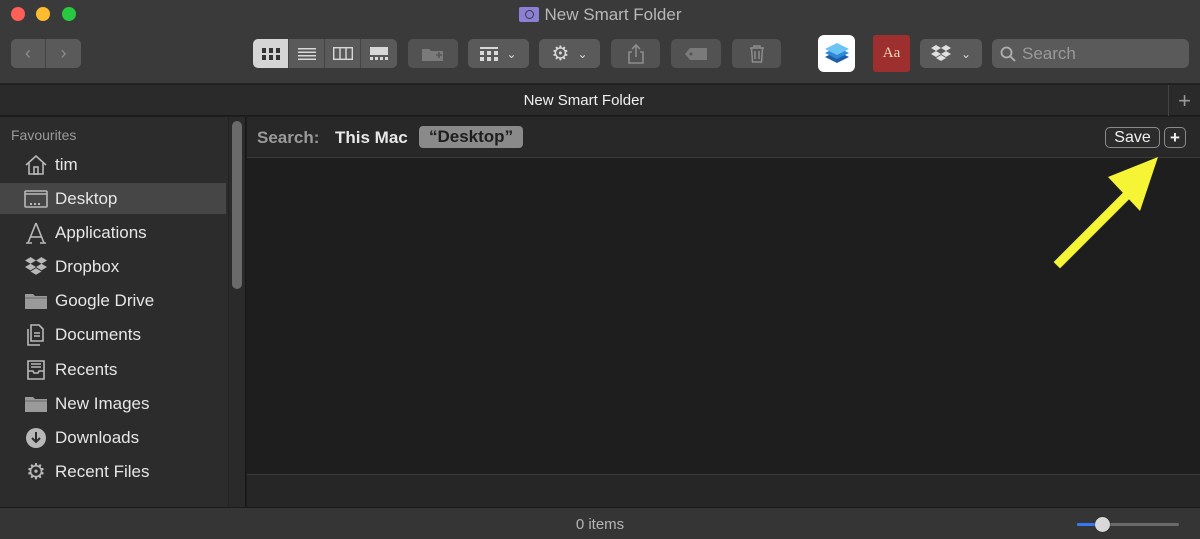 This screenshot has width=1200, height=539. I want to click on sidebar-item-label: Applications, so click(101, 232).